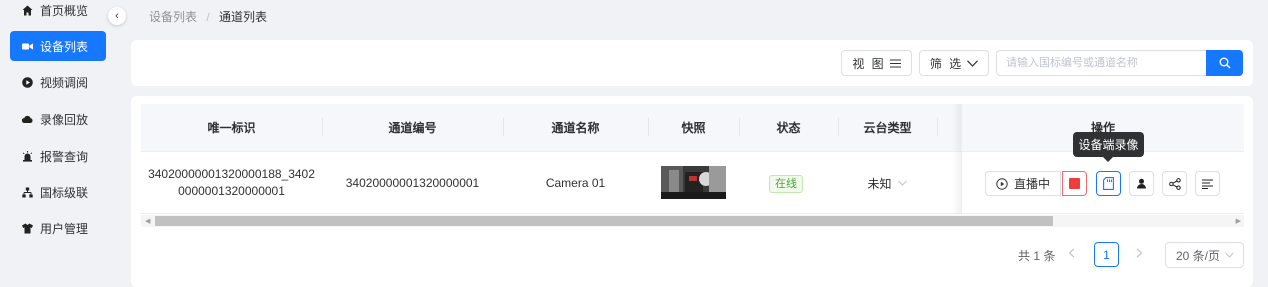  I want to click on view-button: 视 图, so click(876, 63).